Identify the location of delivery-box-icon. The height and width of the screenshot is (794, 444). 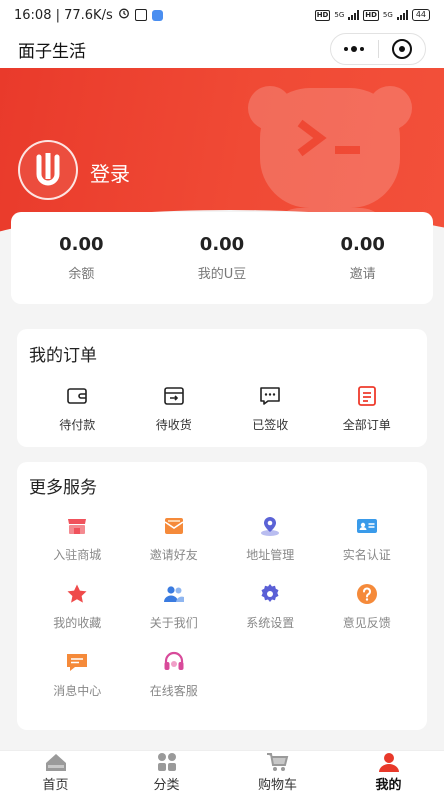
(173, 396).